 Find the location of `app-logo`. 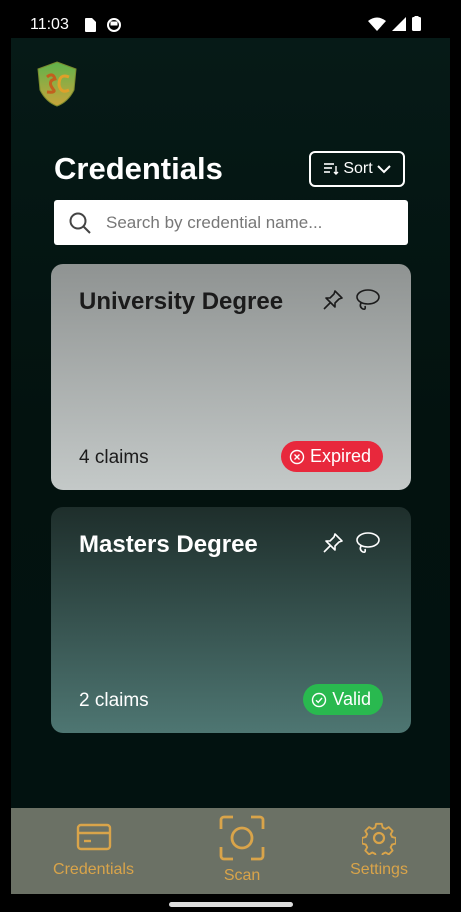

app-logo is located at coordinates (57, 84).